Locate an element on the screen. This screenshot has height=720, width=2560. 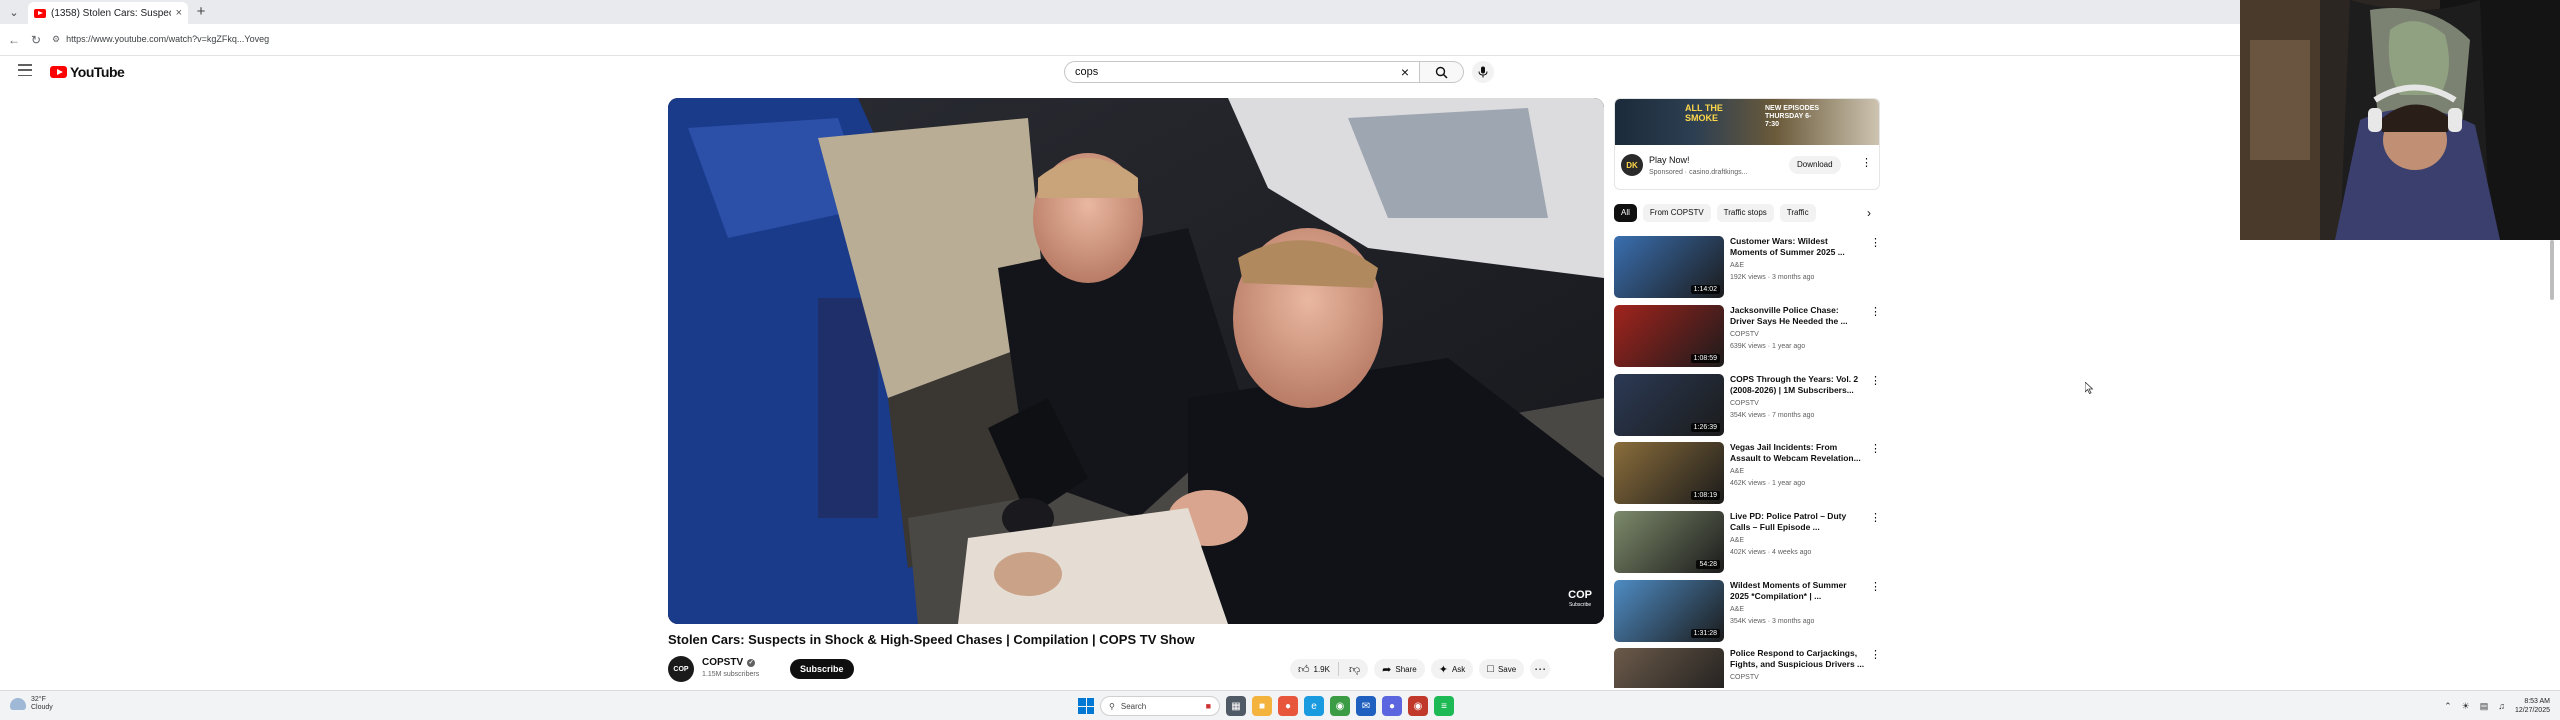
youtube-logo: YouTube is located at coordinates (87, 72).